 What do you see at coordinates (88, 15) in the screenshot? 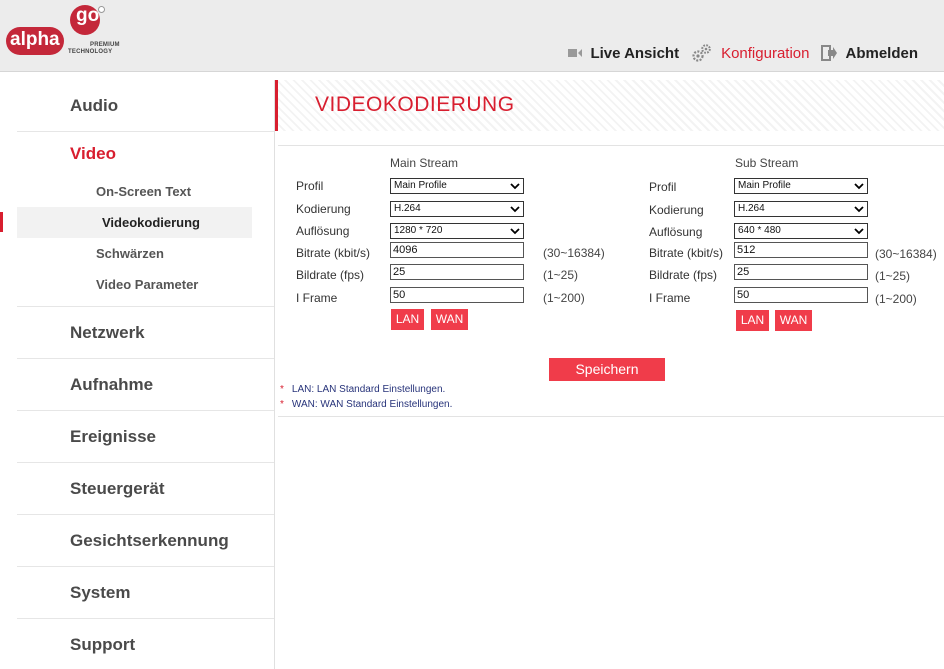
I see `logo-go-text: go` at bounding box center [88, 15].